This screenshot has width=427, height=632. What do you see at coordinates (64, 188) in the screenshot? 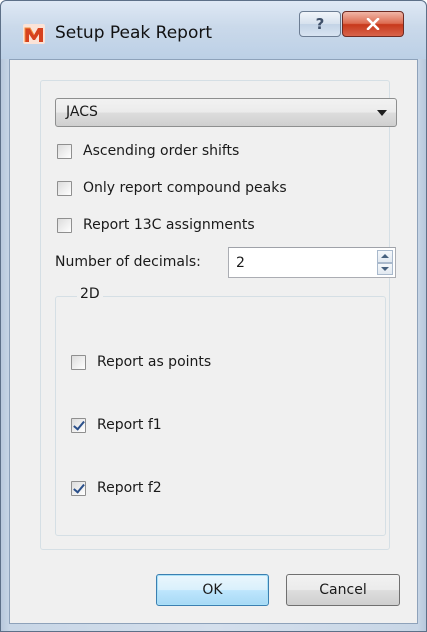
I see `compound-peaks-checkbox` at bounding box center [64, 188].